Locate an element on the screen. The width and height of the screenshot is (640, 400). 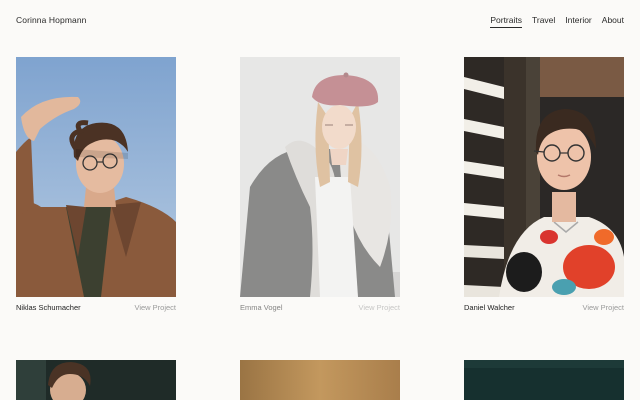
project-caption: Niklas Schumacher View Project is located at coordinates (96, 309).